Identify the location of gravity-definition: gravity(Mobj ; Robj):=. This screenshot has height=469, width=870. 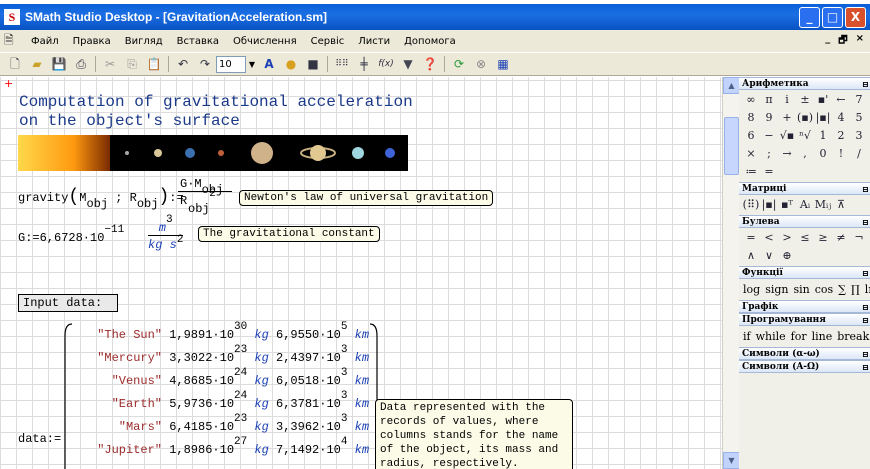
(101, 199).